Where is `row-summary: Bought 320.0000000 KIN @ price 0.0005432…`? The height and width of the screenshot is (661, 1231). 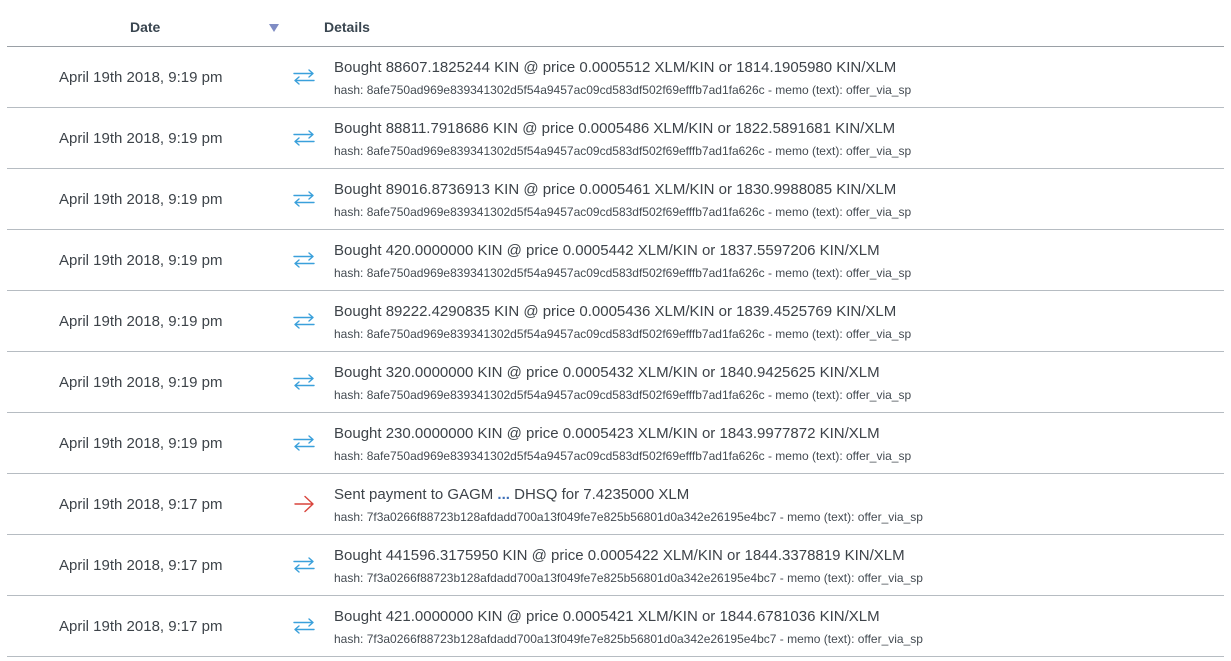
row-summary: Bought 320.0000000 KIN @ price 0.0005432… is located at coordinates (607, 372).